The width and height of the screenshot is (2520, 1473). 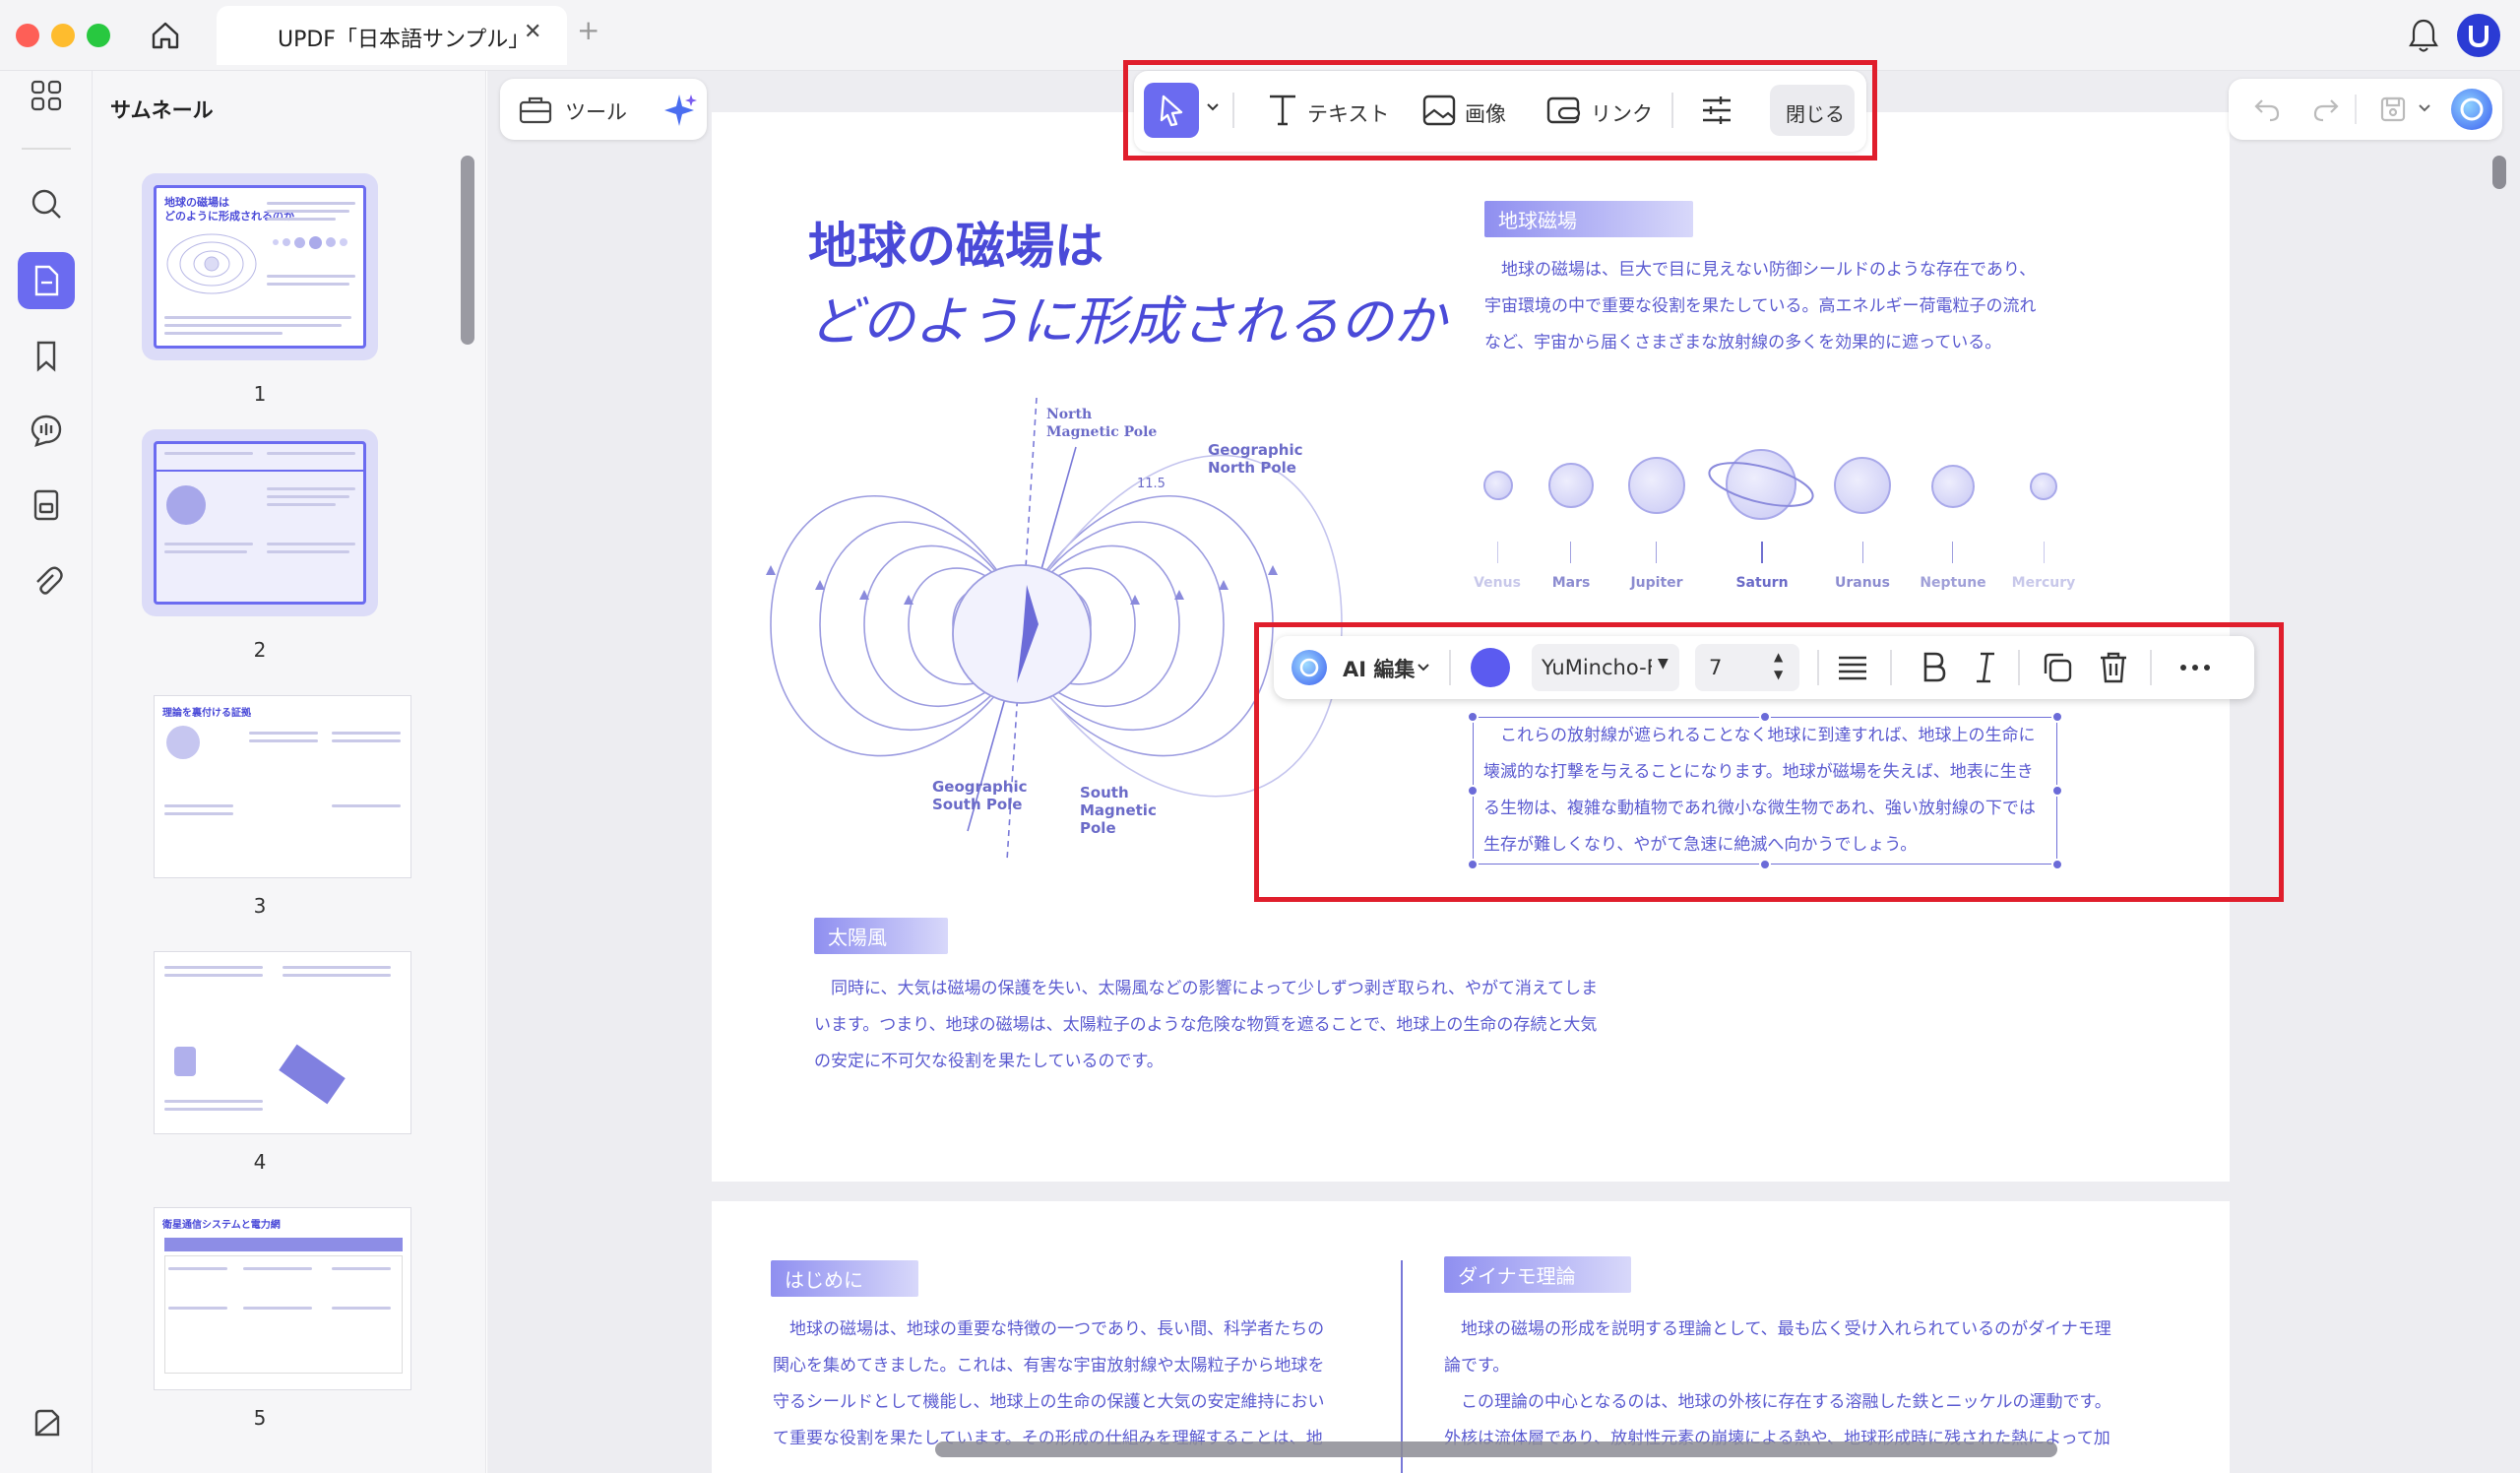 What do you see at coordinates (2423, 35) in the screenshot?
I see `bell-icon` at bounding box center [2423, 35].